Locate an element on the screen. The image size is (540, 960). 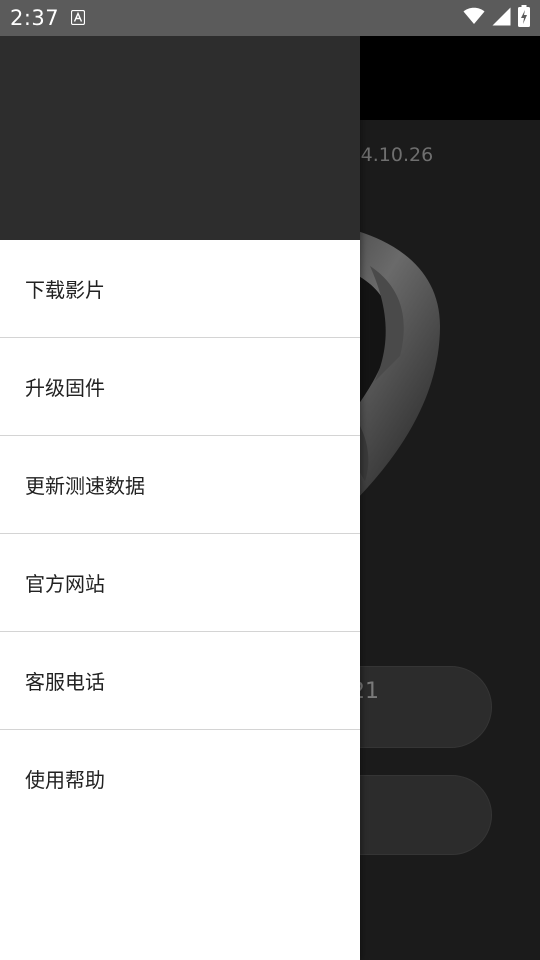
menu-item-download-videos: 下载影片 is located at coordinates (180, 289).